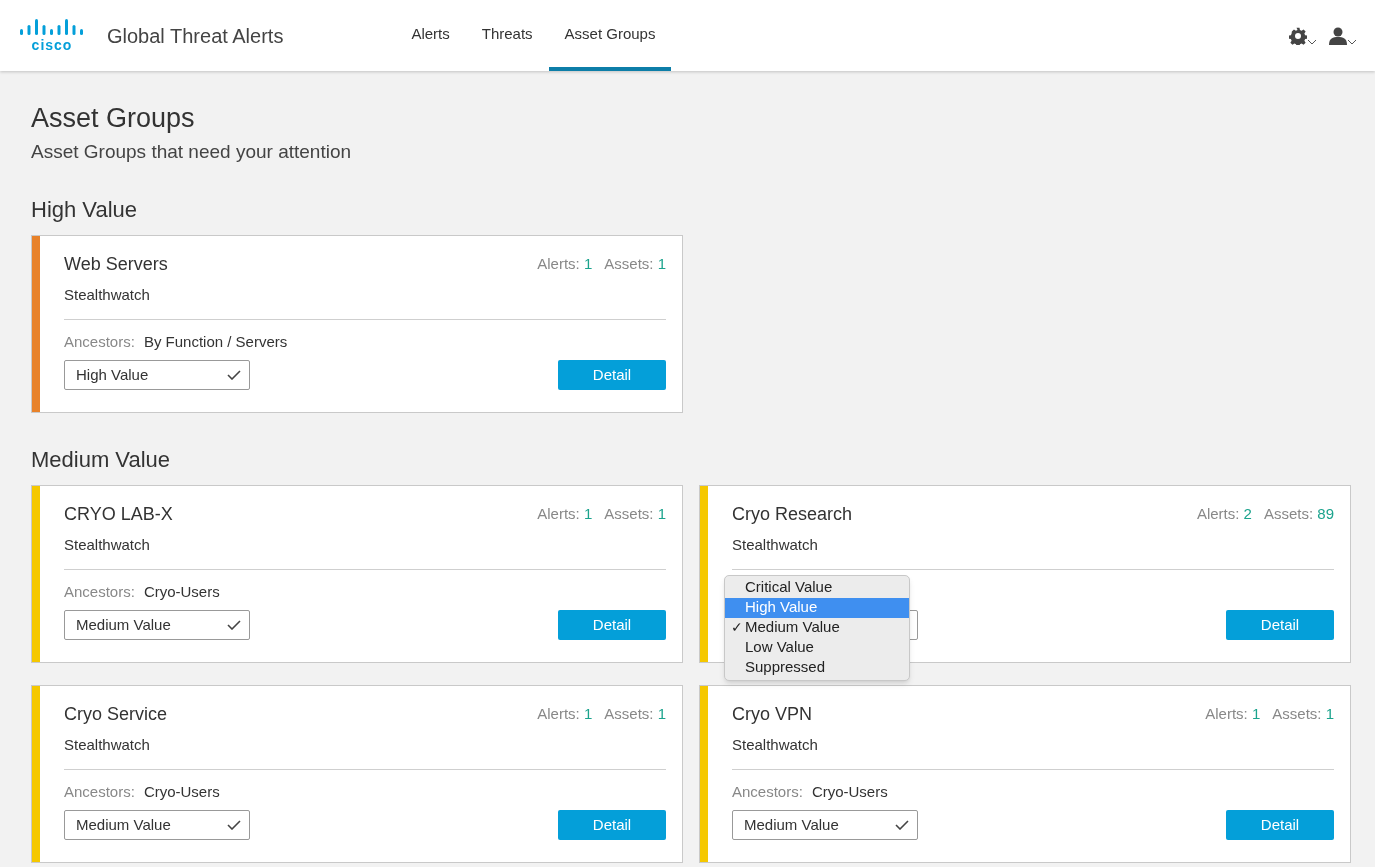  What do you see at coordinates (1298, 513) in the screenshot?
I see `assets-count: Assets: 89` at bounding box center [1298, 513].